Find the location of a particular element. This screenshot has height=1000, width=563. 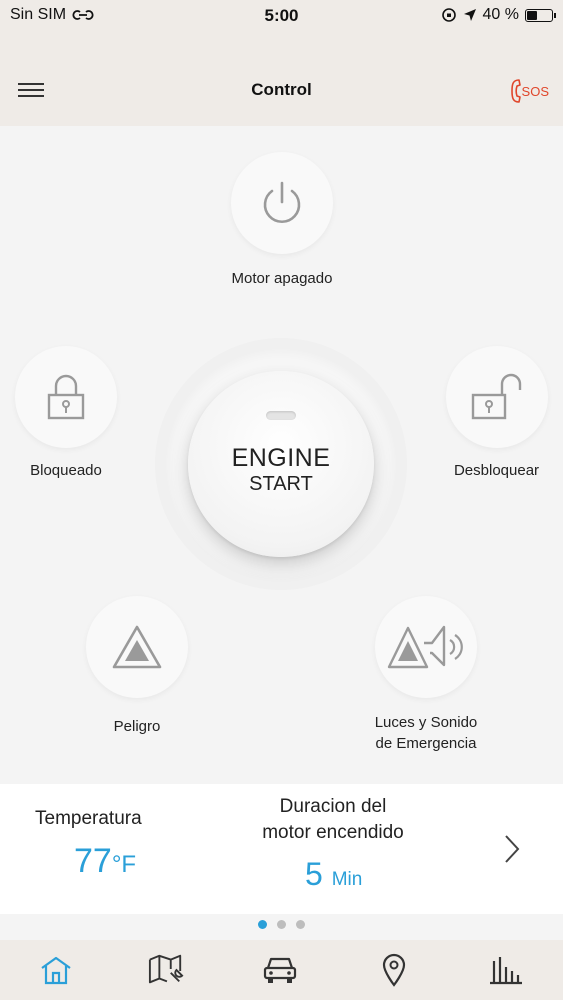

hazard-control: Peligro is located at coordinates (137, 666).